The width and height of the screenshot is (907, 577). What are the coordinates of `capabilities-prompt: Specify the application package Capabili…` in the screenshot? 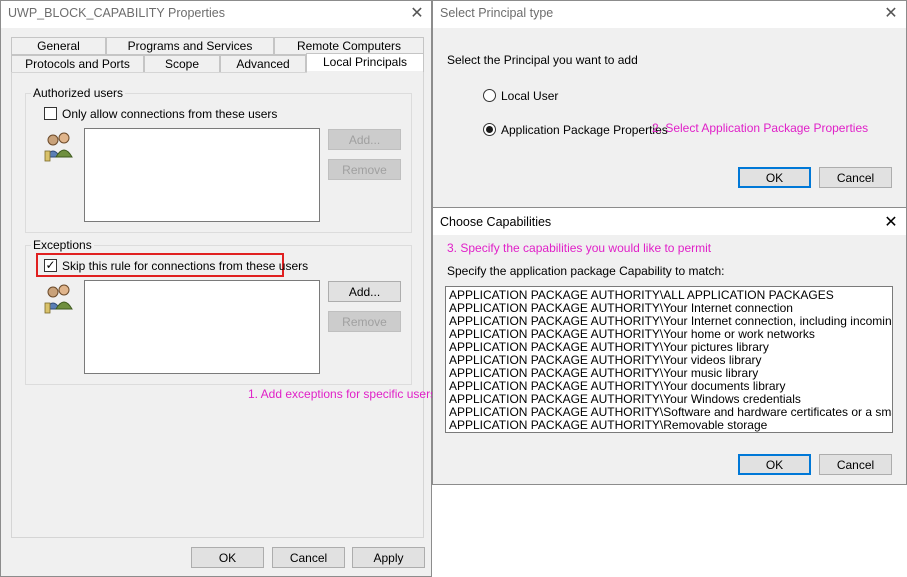 It's located at (586, 271).